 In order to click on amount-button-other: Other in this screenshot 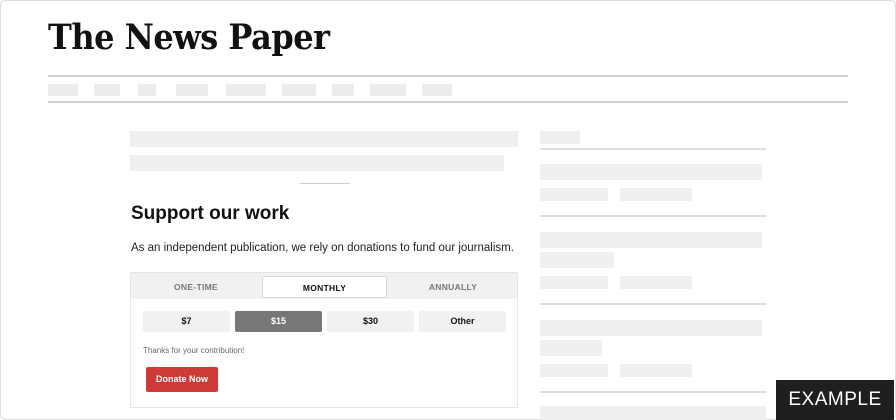, I will do `click(462, 321)`.